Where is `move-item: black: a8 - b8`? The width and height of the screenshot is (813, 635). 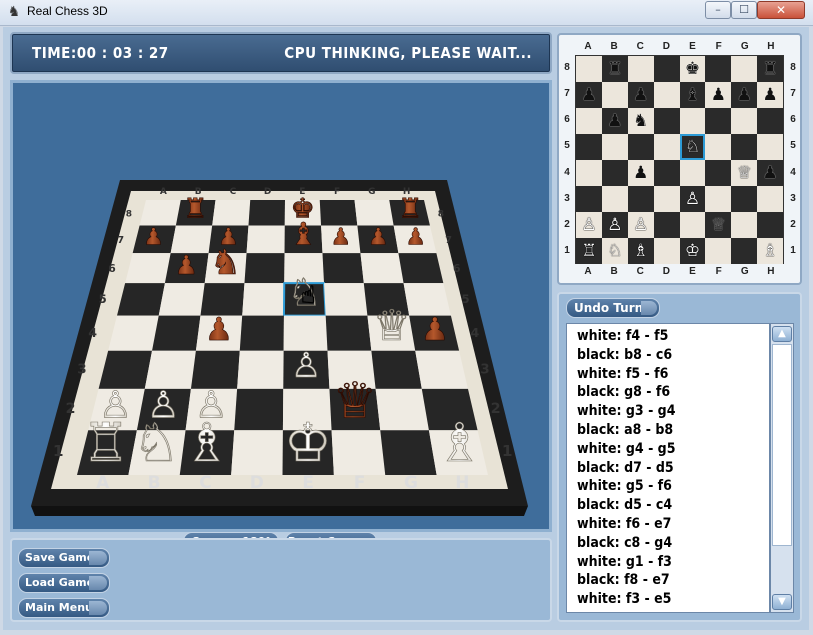
move-item: black: a8 - b8 is located at coordinates (673, 431).